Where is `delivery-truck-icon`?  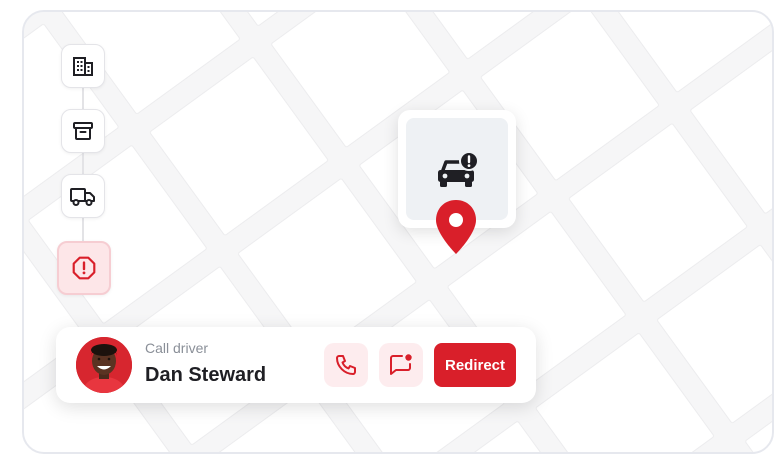
delivery-truck-icon is located at coordinates (82, 197).